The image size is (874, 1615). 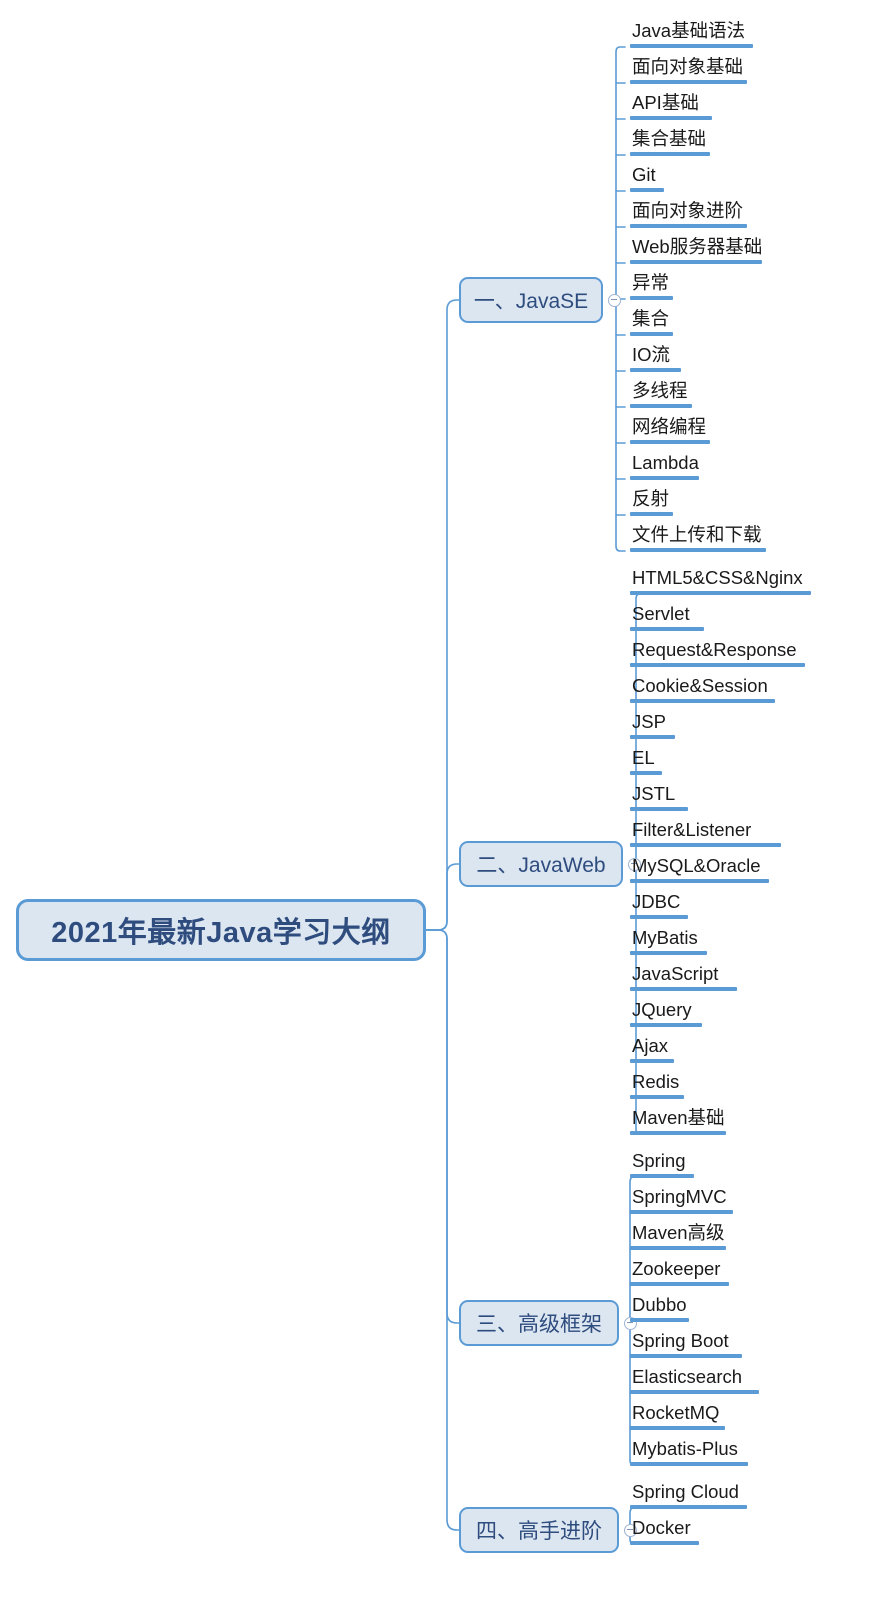 What do you see at coordinates (651, 354) in the screenshot?
I see `leaf-item-label: IO流` at bounding box center [651, 354].